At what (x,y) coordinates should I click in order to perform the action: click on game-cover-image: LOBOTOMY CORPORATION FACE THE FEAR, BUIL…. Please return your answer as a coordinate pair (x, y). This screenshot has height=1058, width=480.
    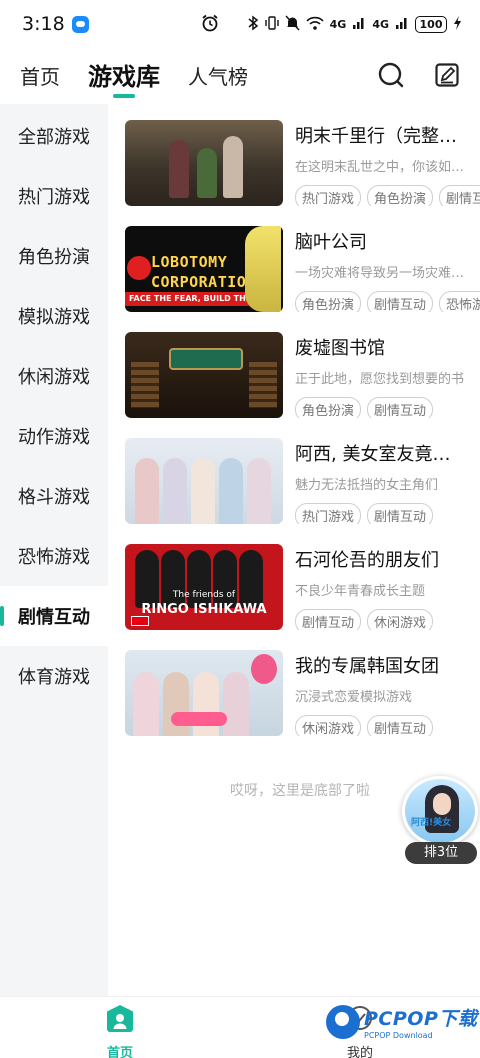
    Looking at the image, I should click on (204, 269).